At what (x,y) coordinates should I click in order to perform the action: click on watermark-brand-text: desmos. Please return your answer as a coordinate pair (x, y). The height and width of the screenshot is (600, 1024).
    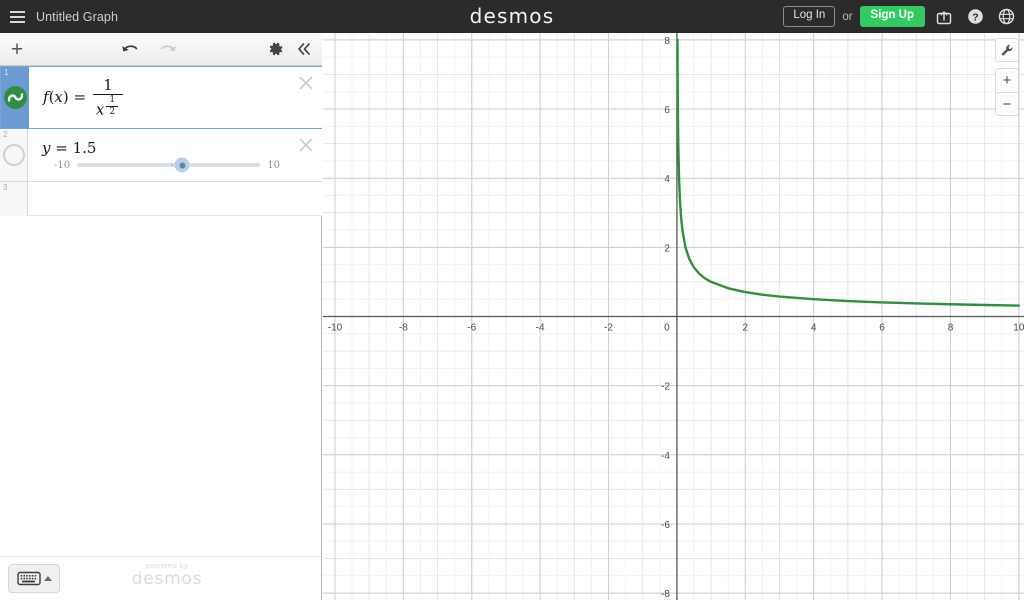
    Looking at the image, I should click on (167, 579).